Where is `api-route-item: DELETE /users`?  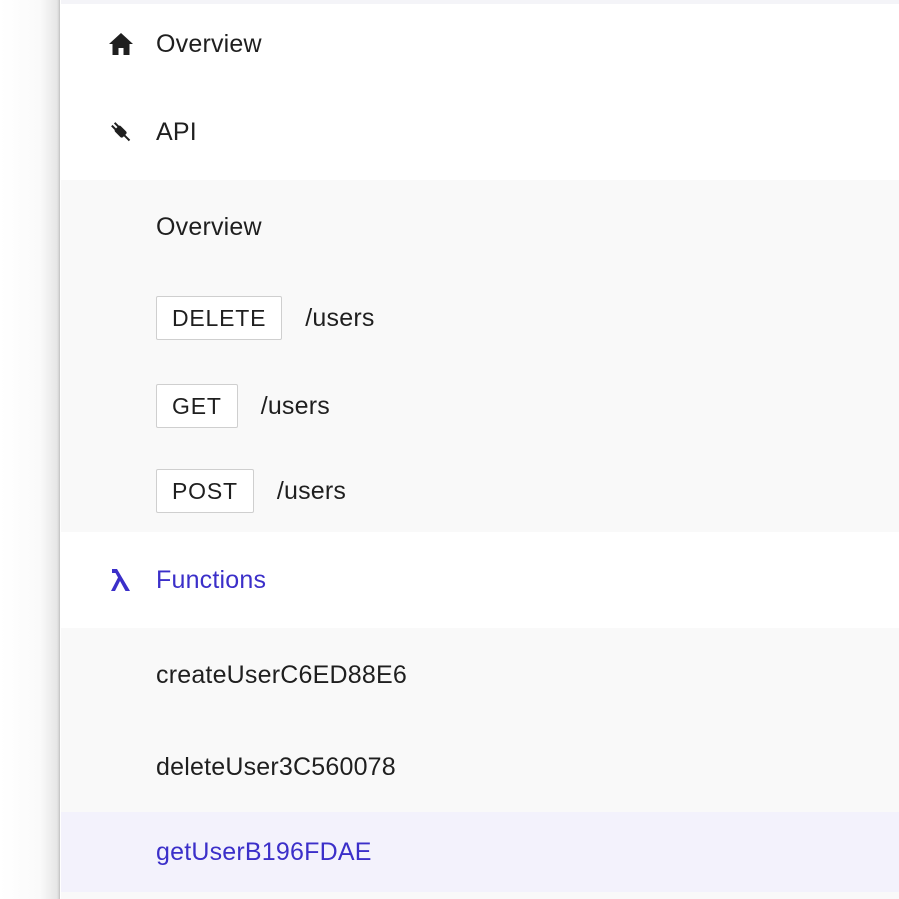
api-route-item: DELETE /users is located at coordinates (480, 318).